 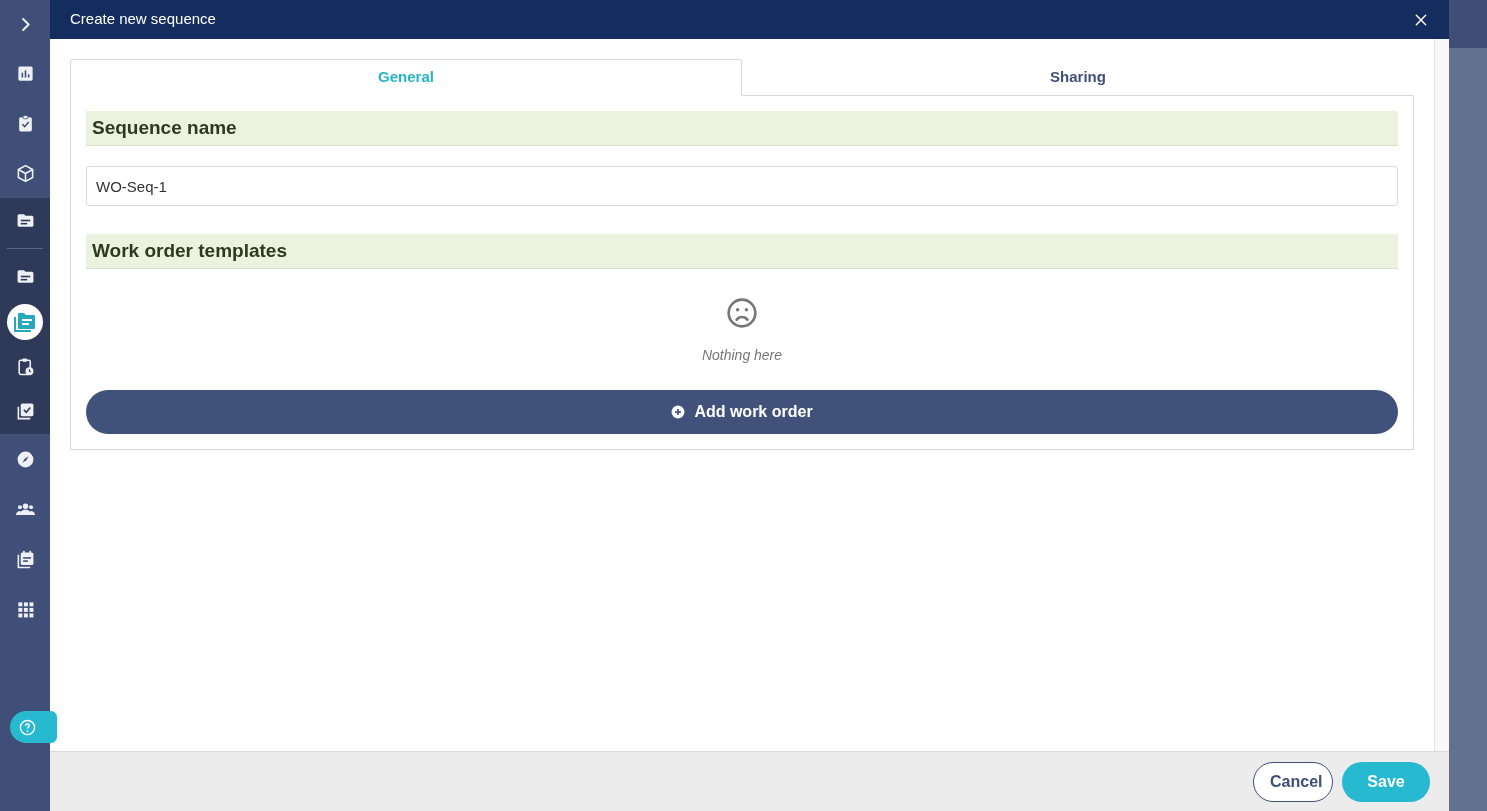 I want to click on help-button, so click(x=33, y=727).